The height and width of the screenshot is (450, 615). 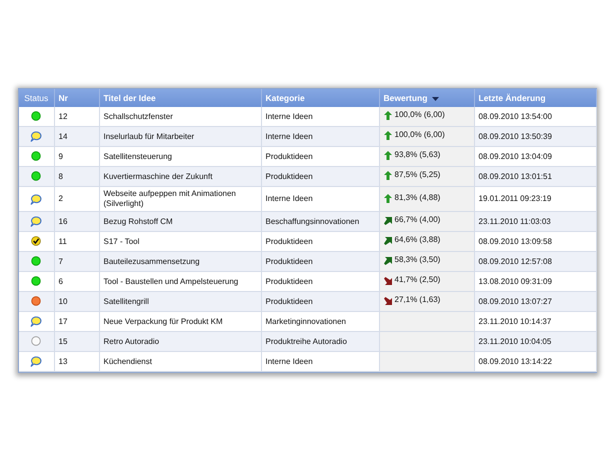 What do you see at coordinates (63, 321) in the screenshot?
I see `idea-number: 17` at bounding box center [63, 321].